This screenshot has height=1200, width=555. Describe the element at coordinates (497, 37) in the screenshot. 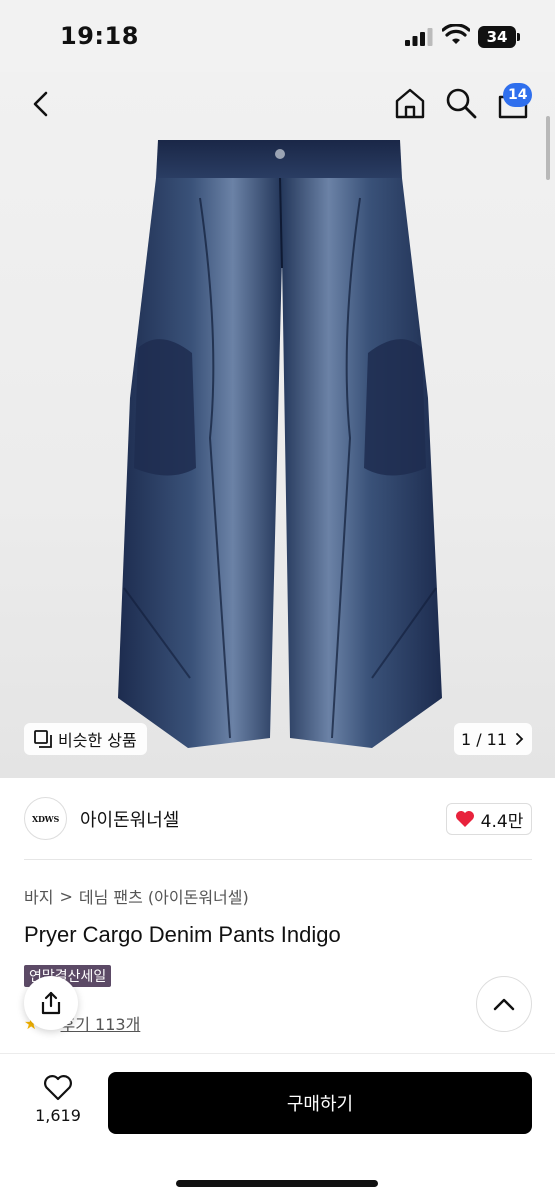

I see `battery-indicator: 34` at that location.